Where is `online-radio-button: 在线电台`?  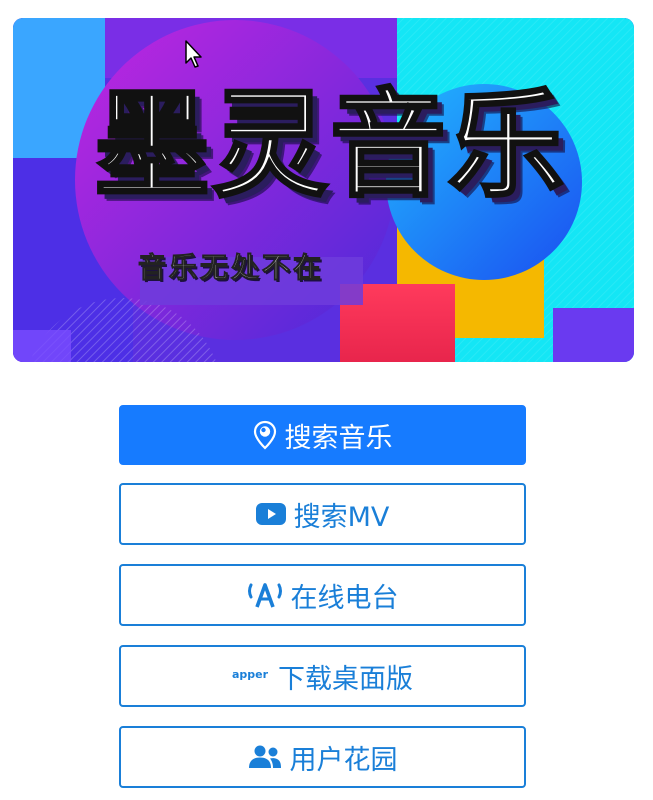
online-radio-button: 在线电台 is located at coordinates (322, 595).